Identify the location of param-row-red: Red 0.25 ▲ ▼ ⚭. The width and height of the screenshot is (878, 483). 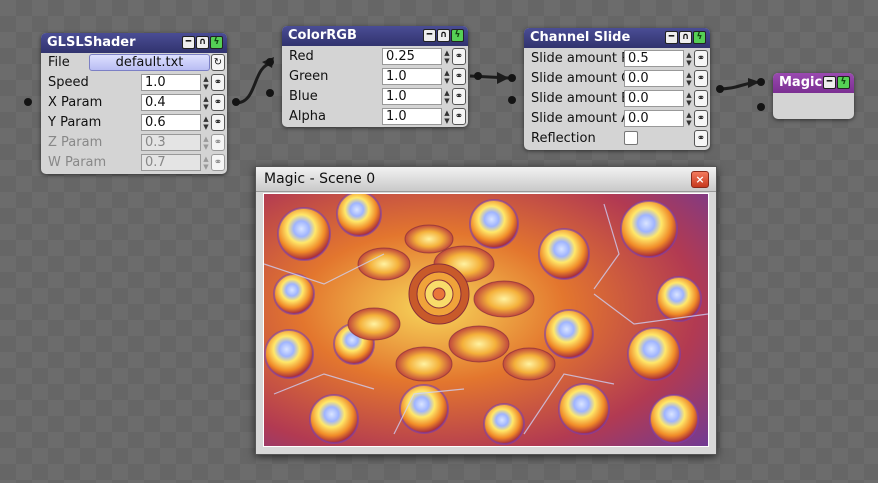
(375, 57).